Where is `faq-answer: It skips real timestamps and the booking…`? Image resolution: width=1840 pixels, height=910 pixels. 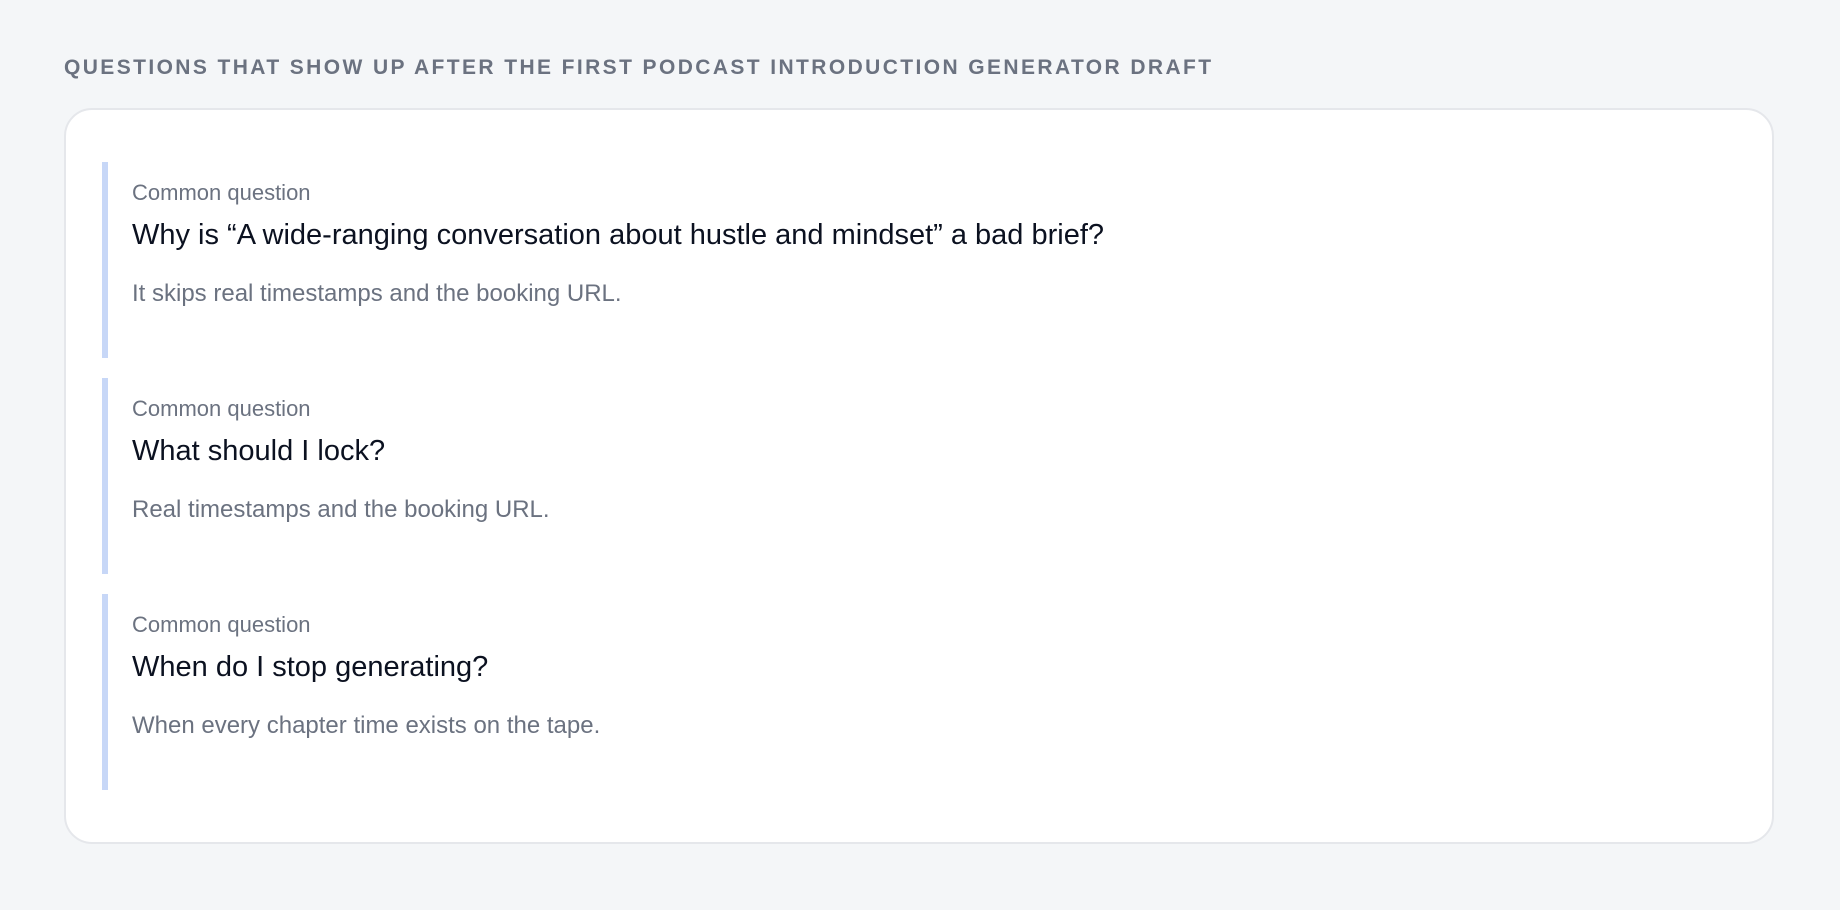
faq-answer: It skips real timestamps and the booking… is located at coordinates (377, 293).